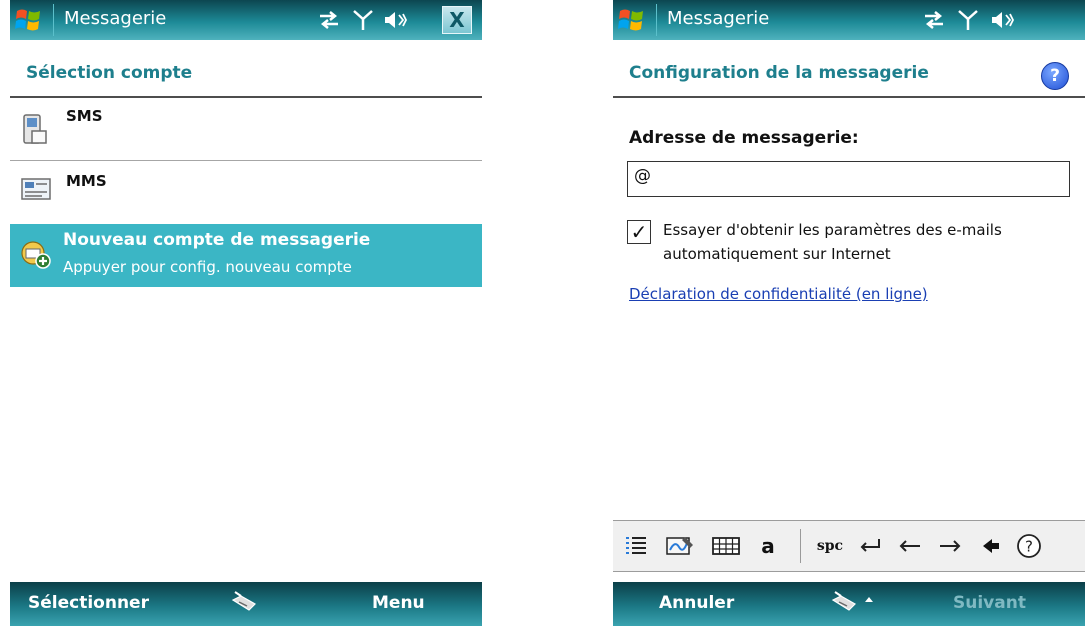 The image size is (1087, 632). Describe the element at coordinates (398, 603) in the screenshot. I see `menu-softkey: Menu` at that location.